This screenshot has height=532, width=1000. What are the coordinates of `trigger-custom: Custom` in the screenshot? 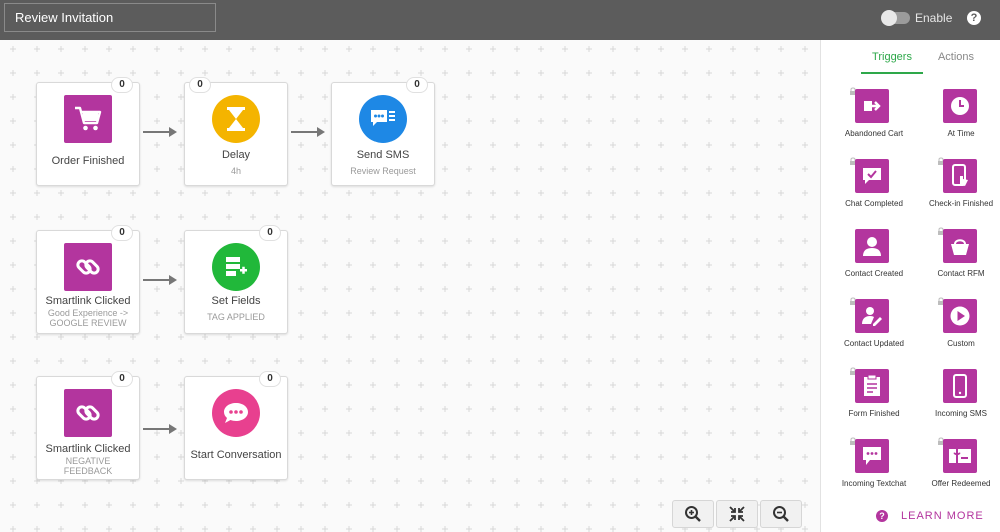 It's located at (958, 329).